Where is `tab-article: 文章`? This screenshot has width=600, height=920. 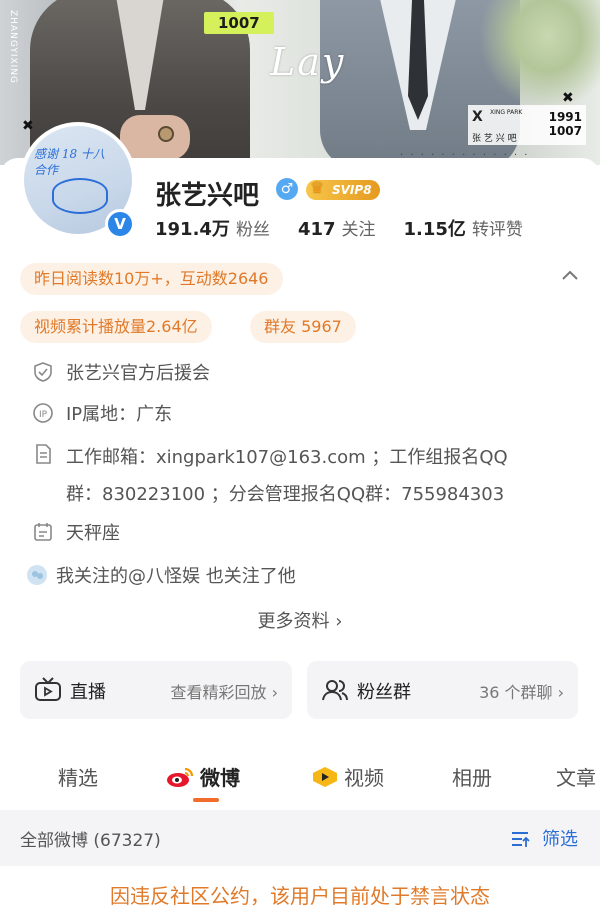
tab-article: 文章 is located at coordinates (576, 776).